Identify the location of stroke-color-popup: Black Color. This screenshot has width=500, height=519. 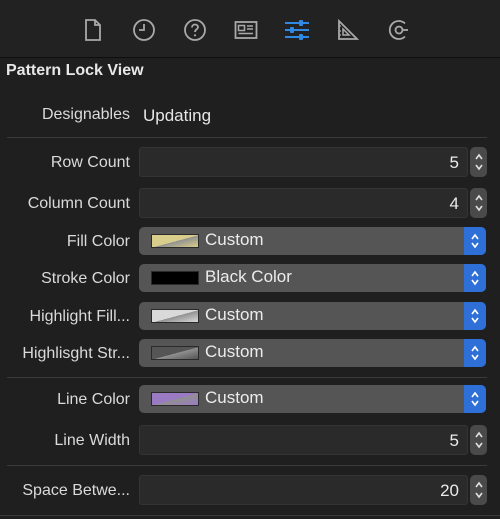
(312, 278).